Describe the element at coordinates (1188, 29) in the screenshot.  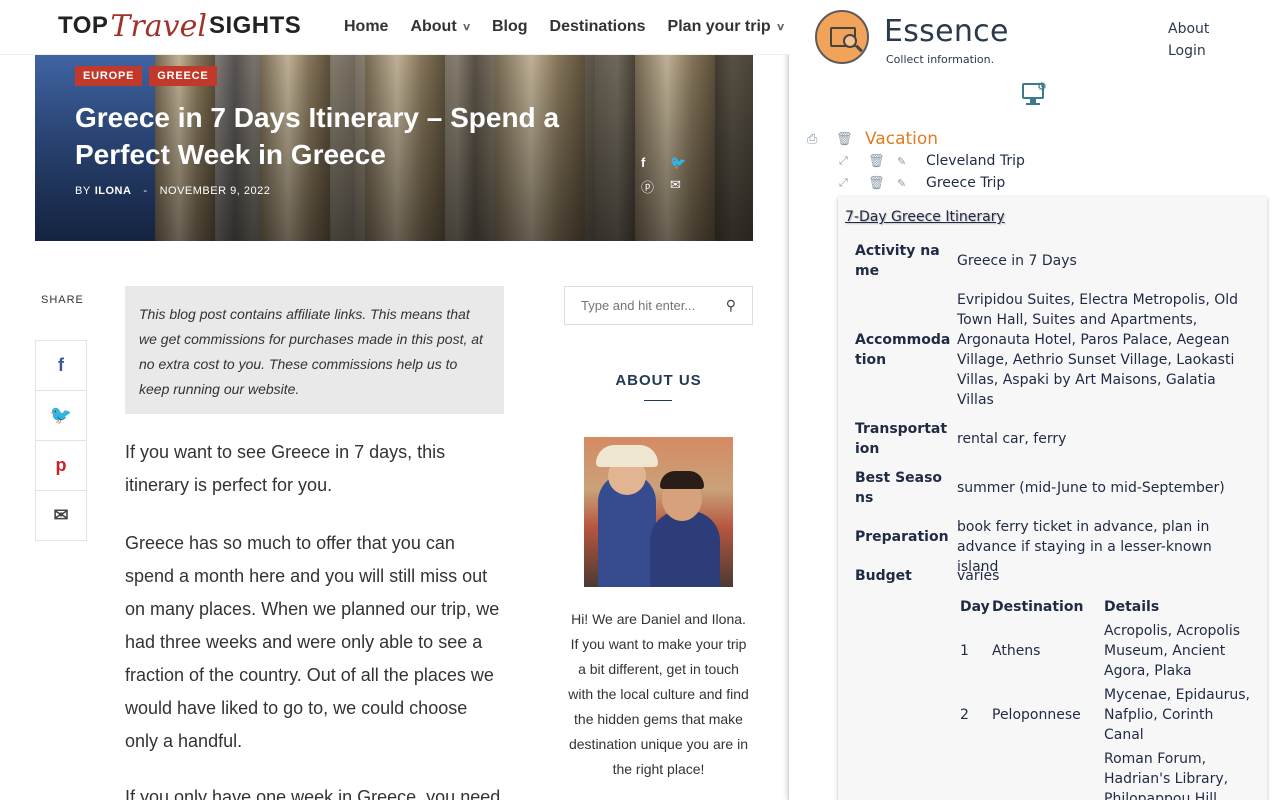
I see `about-link: About` at that location.